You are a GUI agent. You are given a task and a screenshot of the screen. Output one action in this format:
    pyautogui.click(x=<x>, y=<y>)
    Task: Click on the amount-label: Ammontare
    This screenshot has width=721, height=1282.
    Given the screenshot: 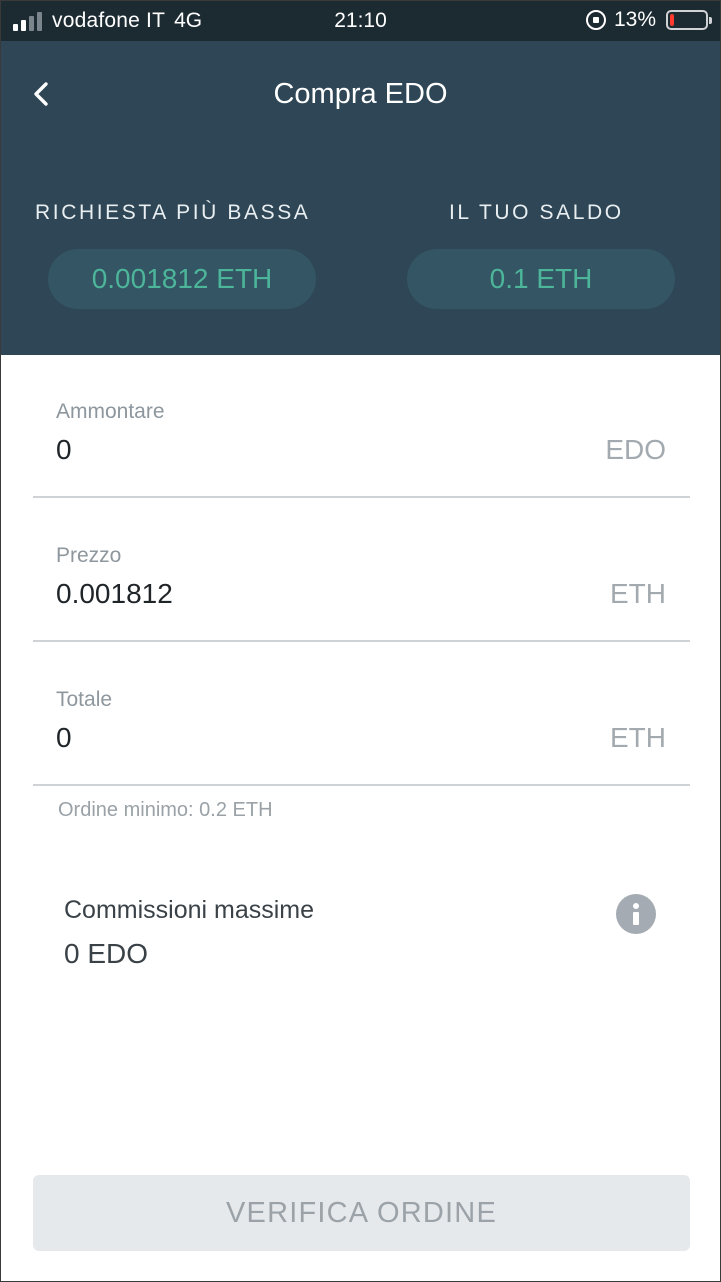 What is the action you would take?
    pyautogui.click(x=110, y=411)
    